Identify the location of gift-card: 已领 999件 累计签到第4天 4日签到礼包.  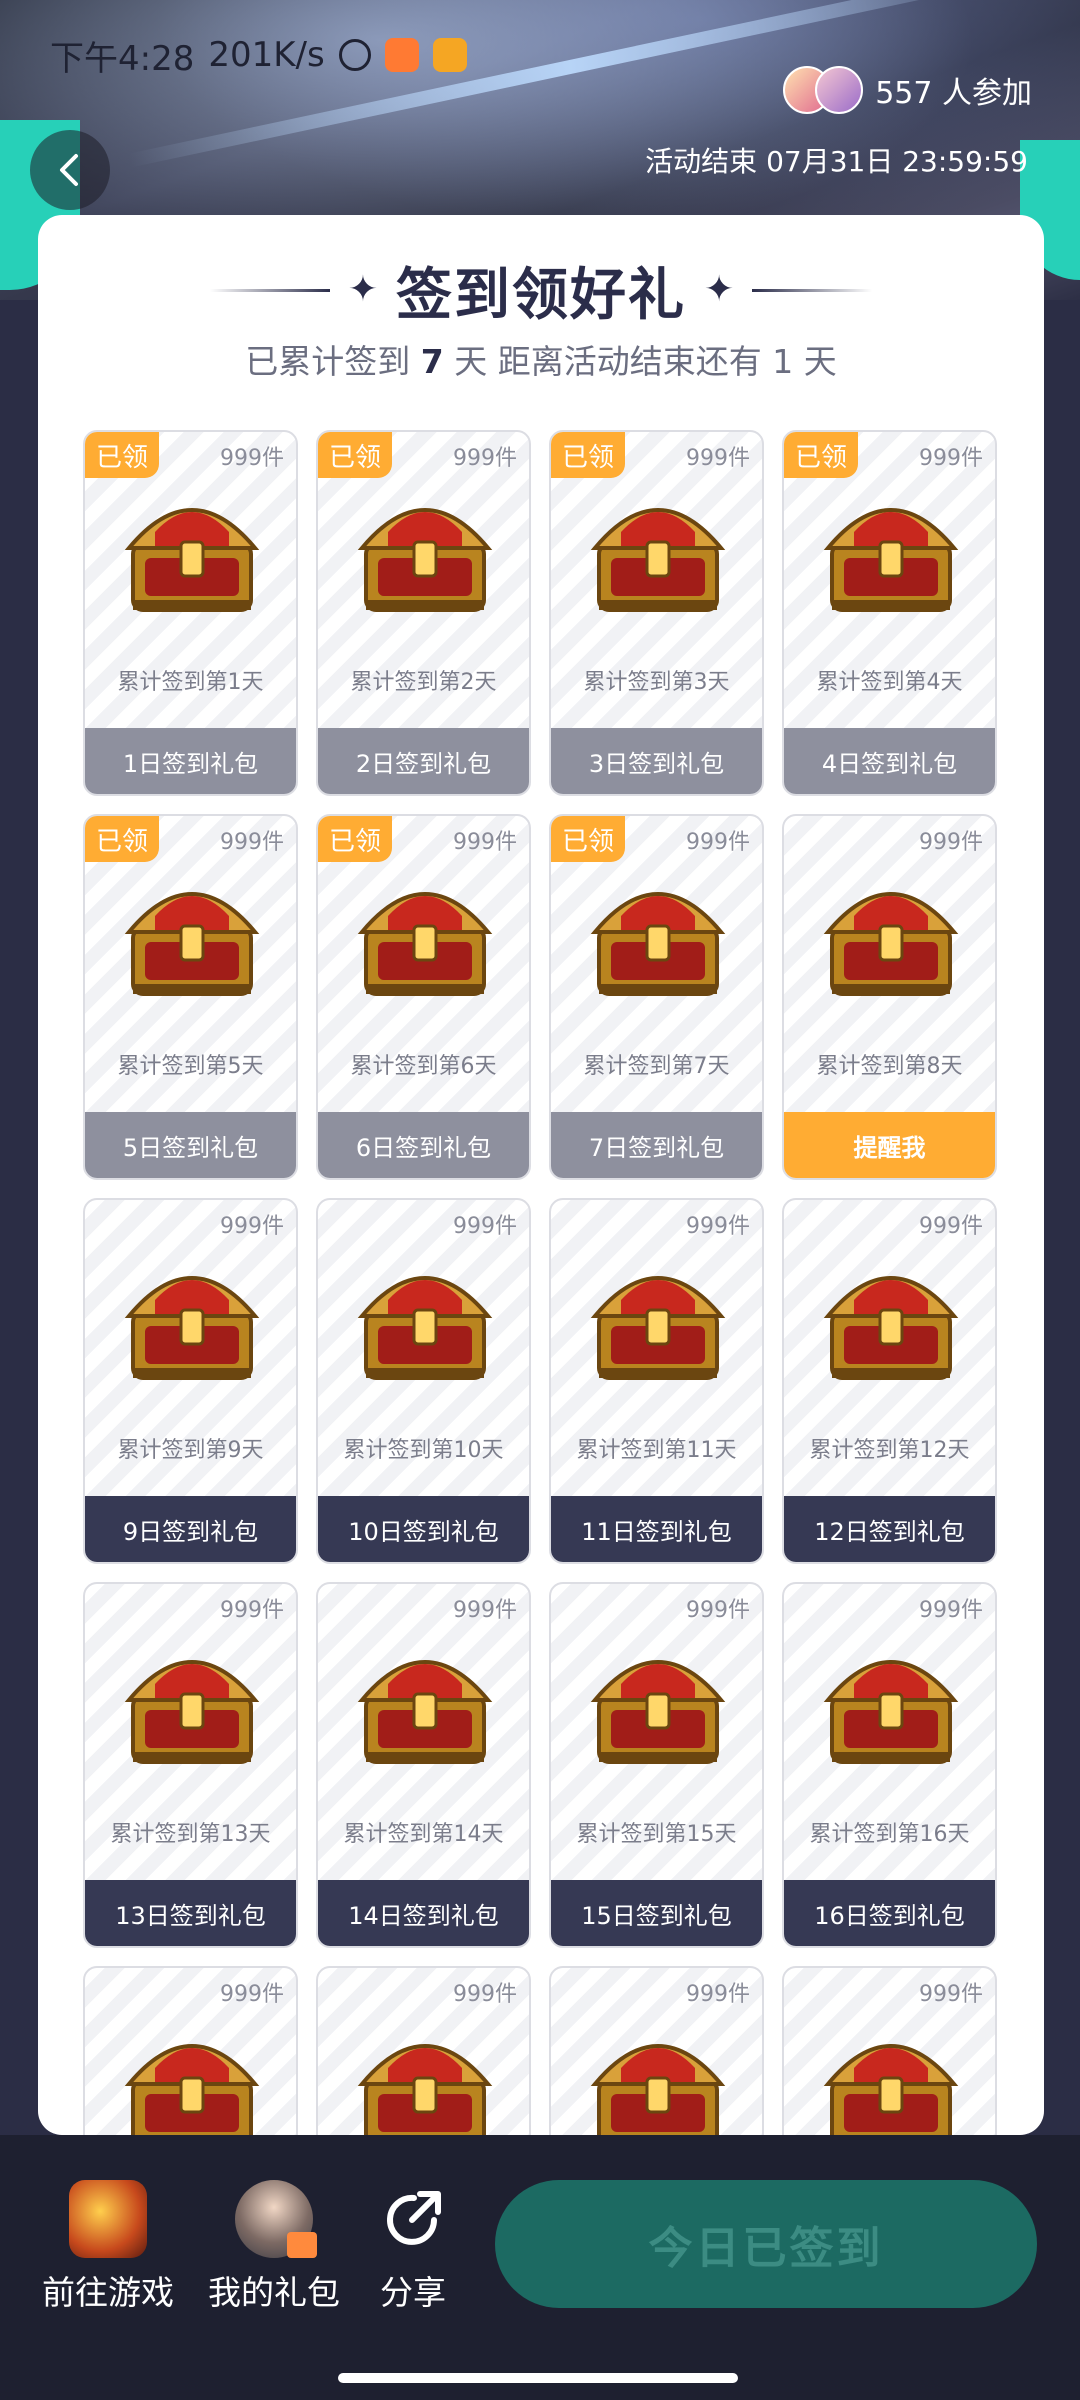
(889, 613).